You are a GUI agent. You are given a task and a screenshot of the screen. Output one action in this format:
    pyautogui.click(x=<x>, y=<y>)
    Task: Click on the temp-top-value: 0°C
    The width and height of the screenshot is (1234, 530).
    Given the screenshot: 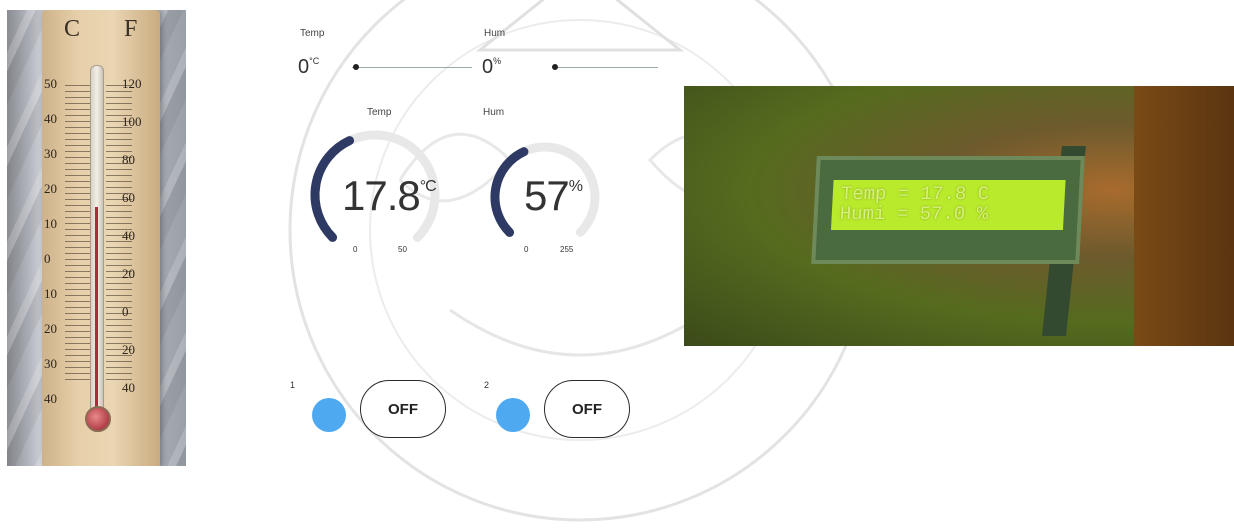 What is the action you would take?
    pyautogui.click(x=309, y=67)
    